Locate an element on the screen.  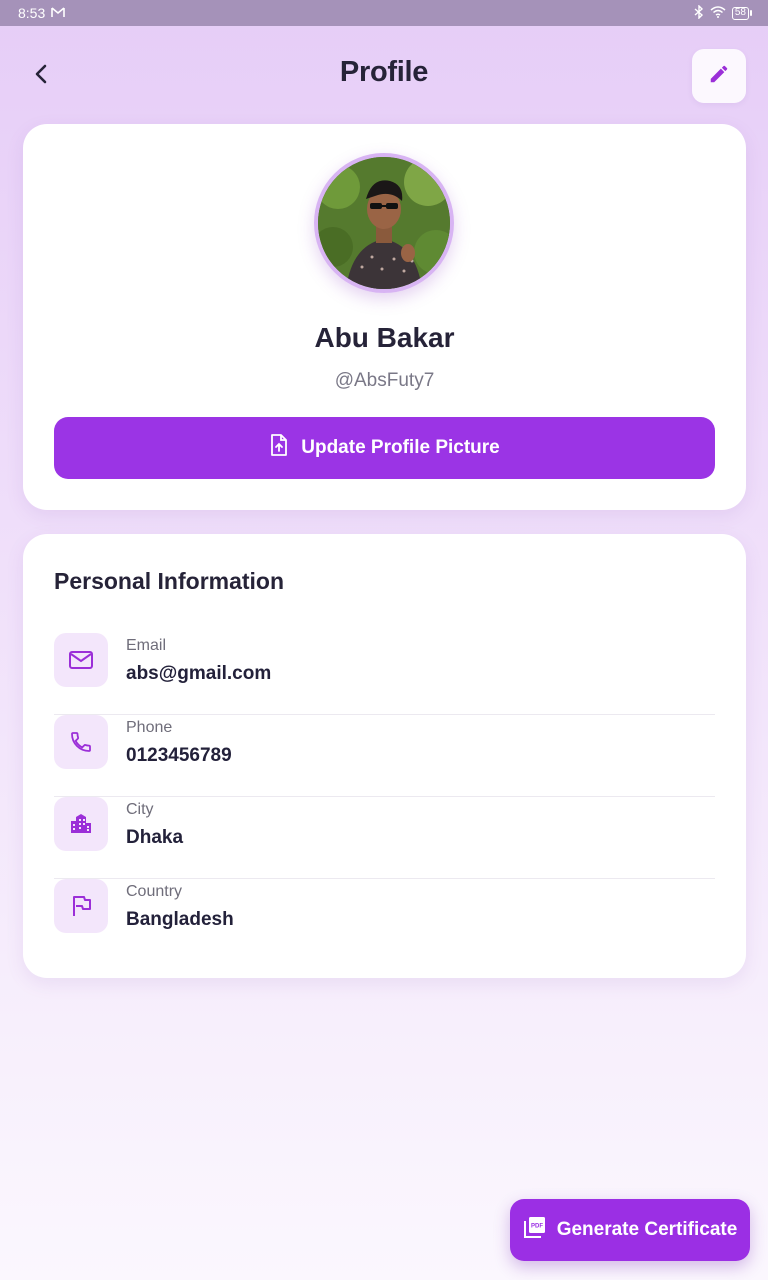
pencil-icon is located at coordinates (719, 76).